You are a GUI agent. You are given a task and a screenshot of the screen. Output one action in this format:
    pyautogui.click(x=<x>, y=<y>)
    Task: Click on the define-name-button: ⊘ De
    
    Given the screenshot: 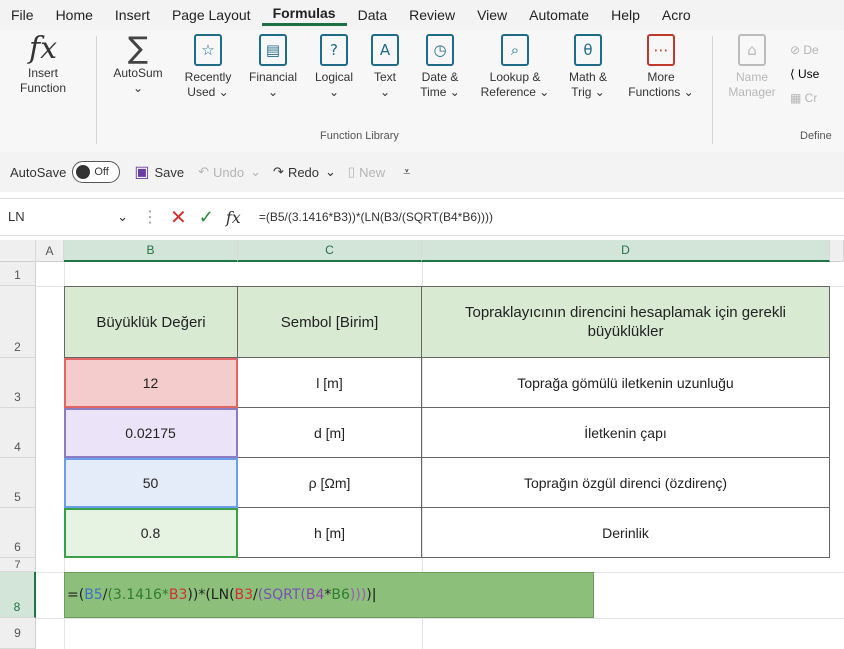 What is the action you would take?
    pyautogui.click(x=804, y=50)
    